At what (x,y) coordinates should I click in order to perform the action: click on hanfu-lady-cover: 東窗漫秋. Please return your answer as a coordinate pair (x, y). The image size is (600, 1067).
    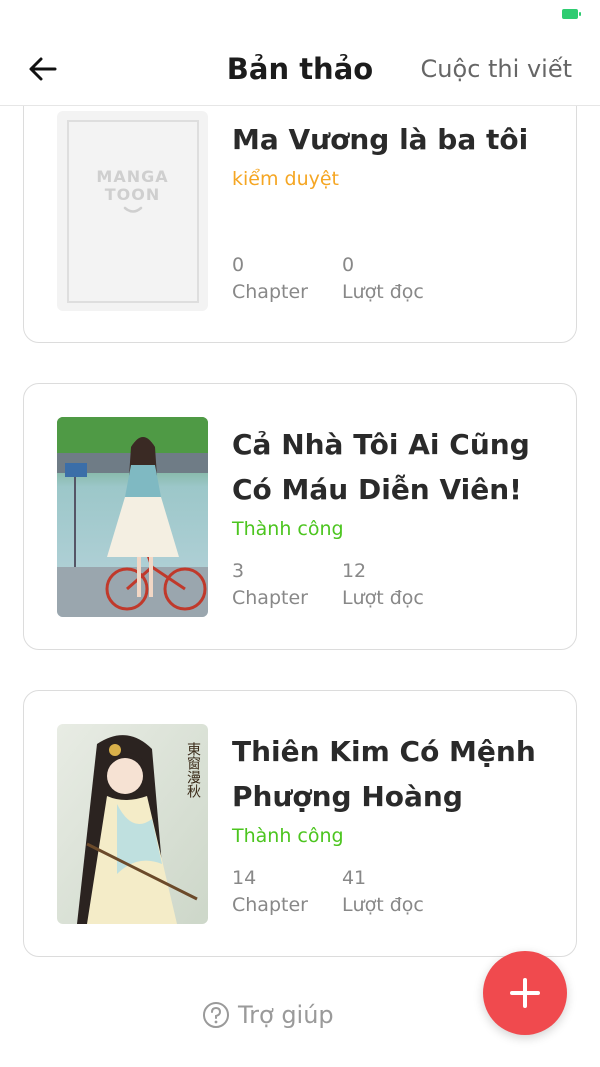
    Looking at the image, I should click on (132, 824).